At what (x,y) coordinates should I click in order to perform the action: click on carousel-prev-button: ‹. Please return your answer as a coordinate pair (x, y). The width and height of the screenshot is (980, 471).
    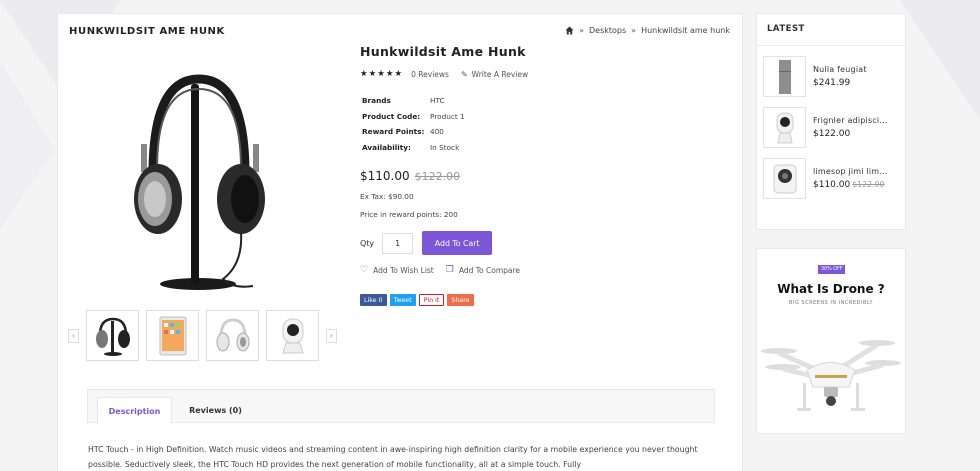
    Looking at the image, I should click on (73, 335).